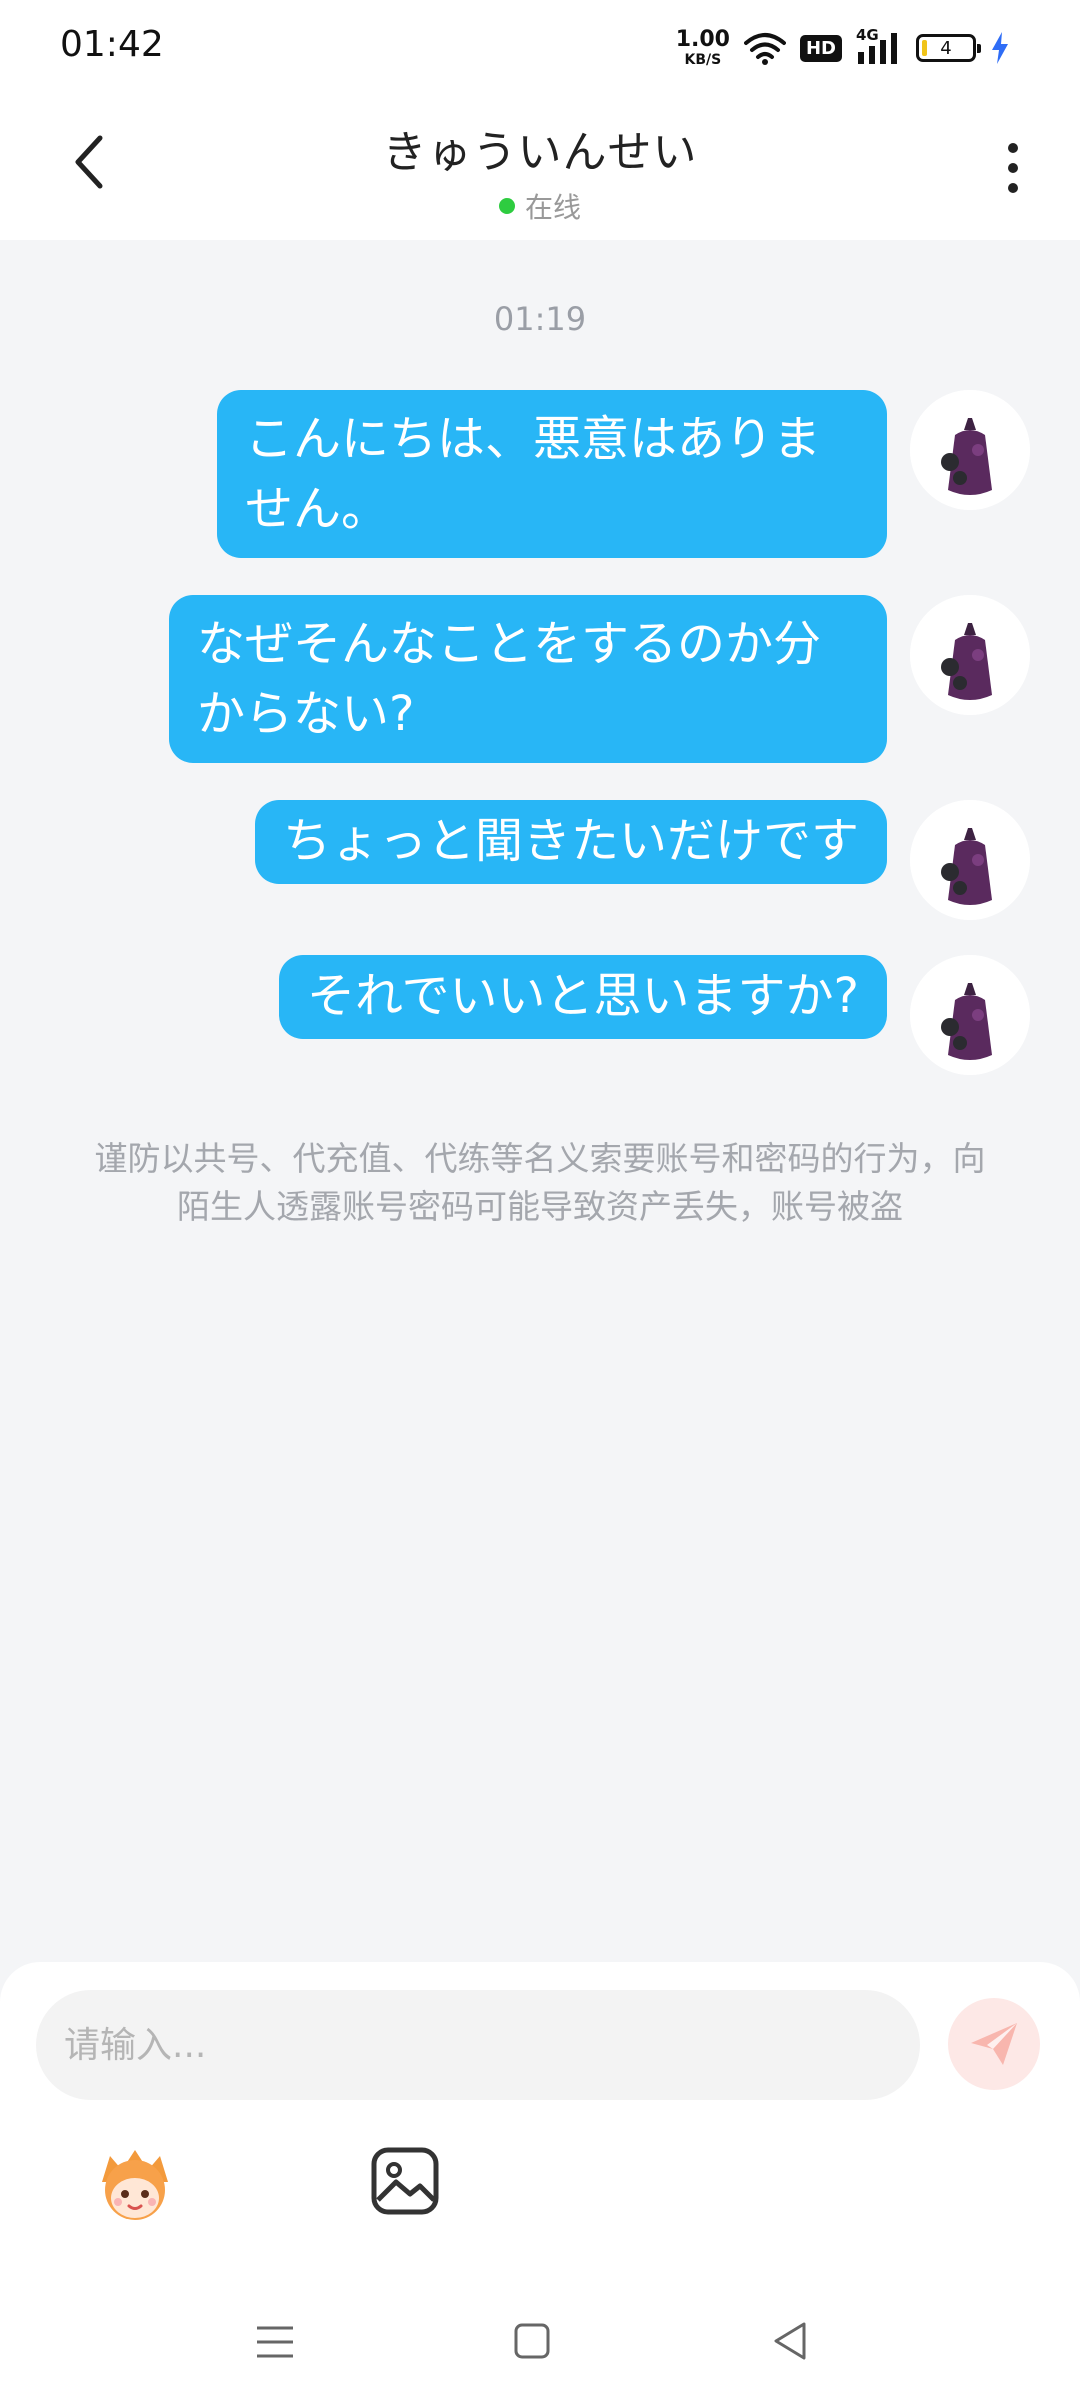  Describe the element at coordinates (405, 2181) in the screenshot. I see `image-icon` at that location.